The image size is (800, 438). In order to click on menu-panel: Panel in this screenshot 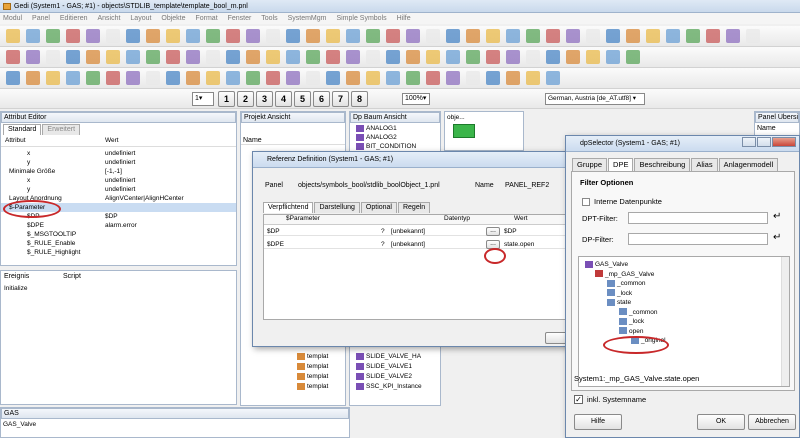, I will do `click(41, 18)`.